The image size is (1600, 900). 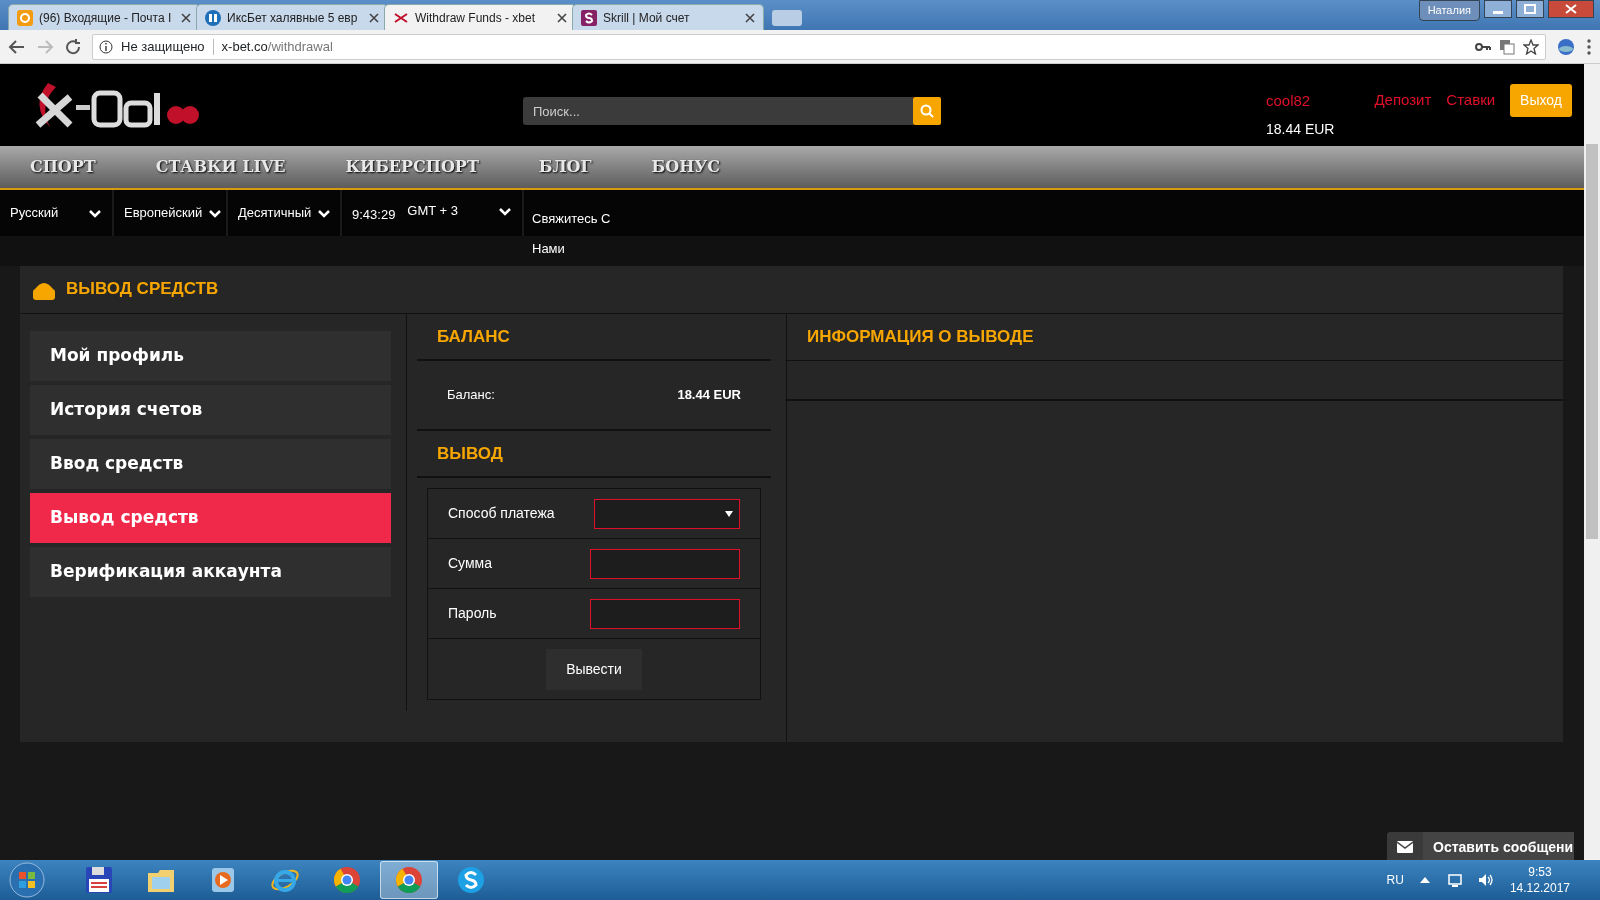 What do you see at coordinates (594, 454) in the screenshot?
I see `section-heading: ВЫВОД` at bounding box center [594, 454].